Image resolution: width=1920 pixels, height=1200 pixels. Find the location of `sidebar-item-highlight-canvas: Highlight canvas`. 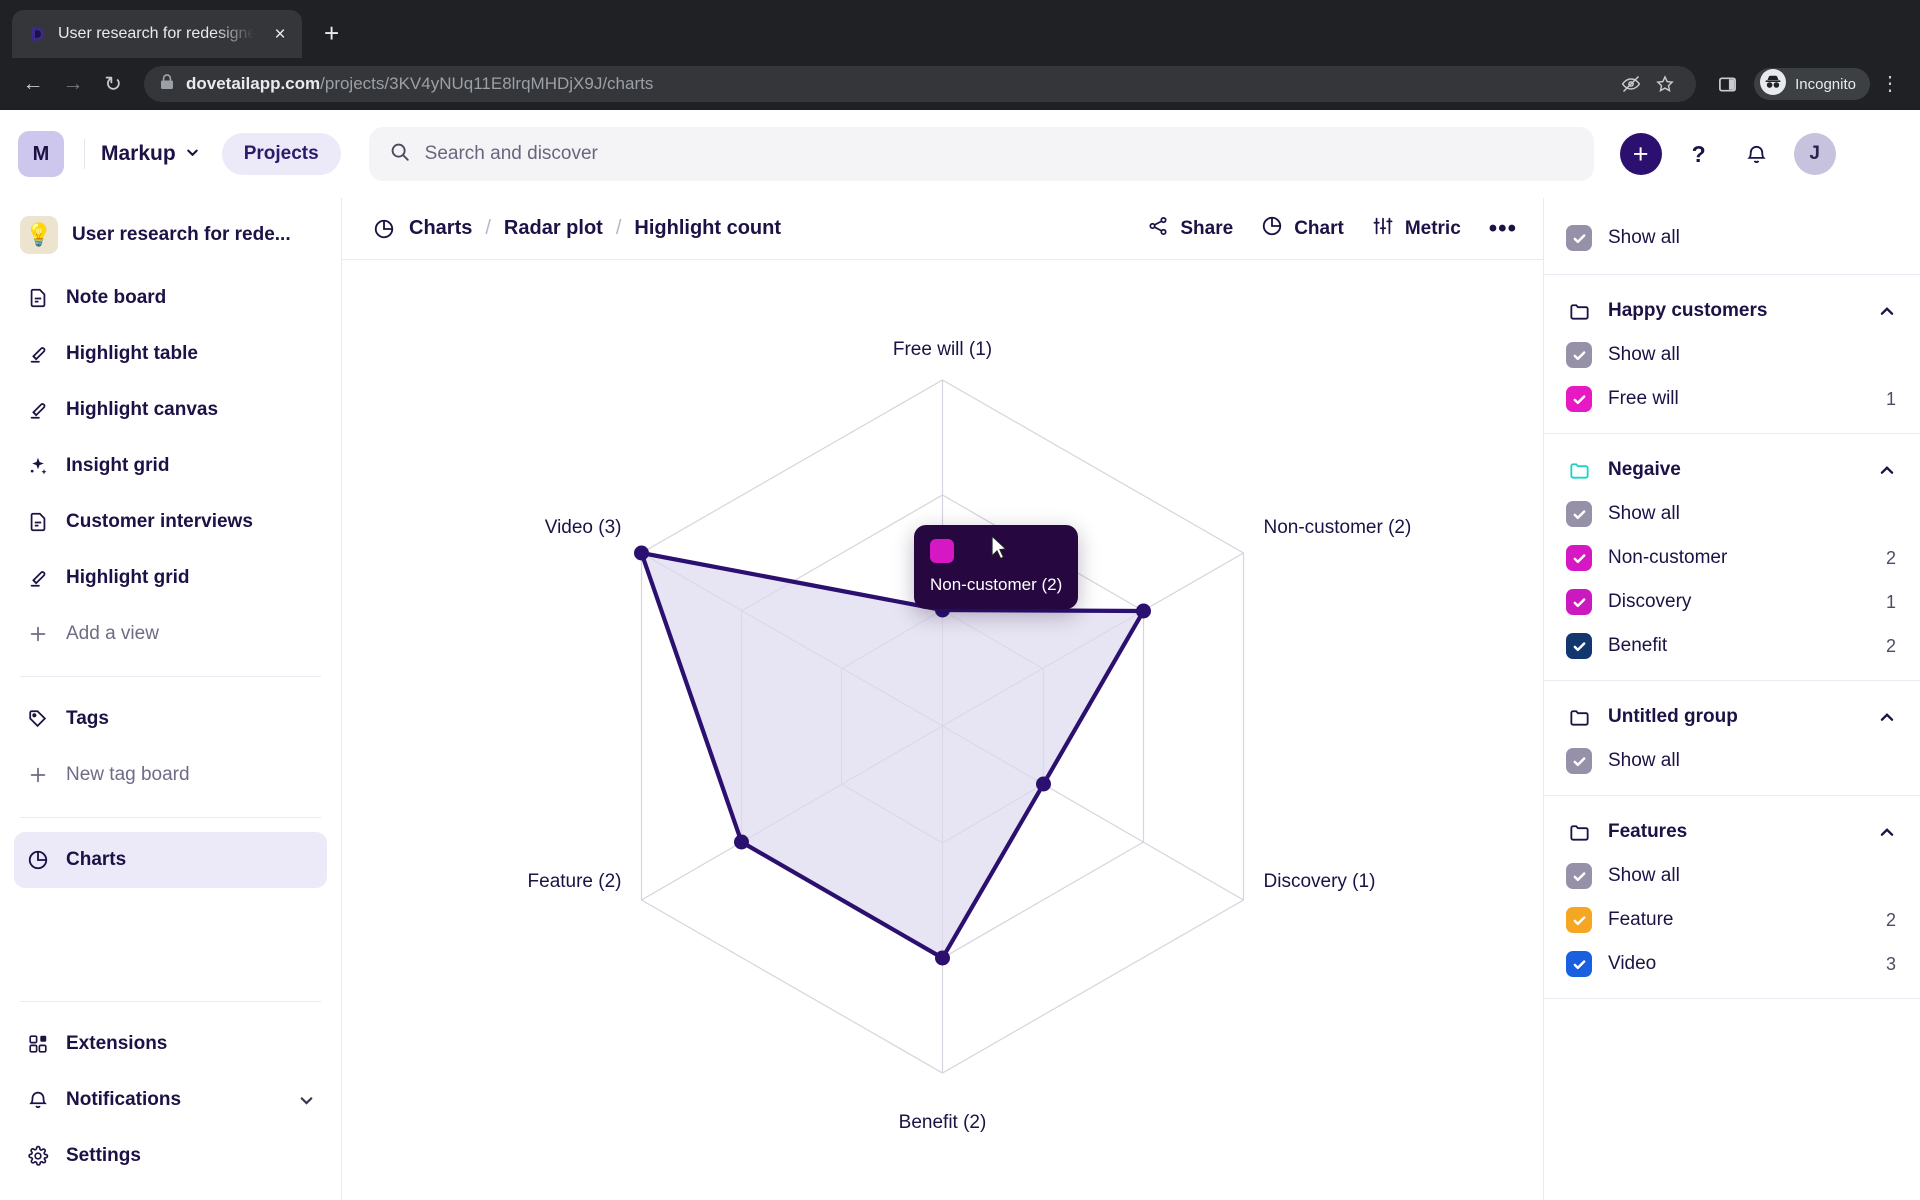

sidebar-item-highlight-canvas: Highlight canvas is located at coordinates (170, 410).